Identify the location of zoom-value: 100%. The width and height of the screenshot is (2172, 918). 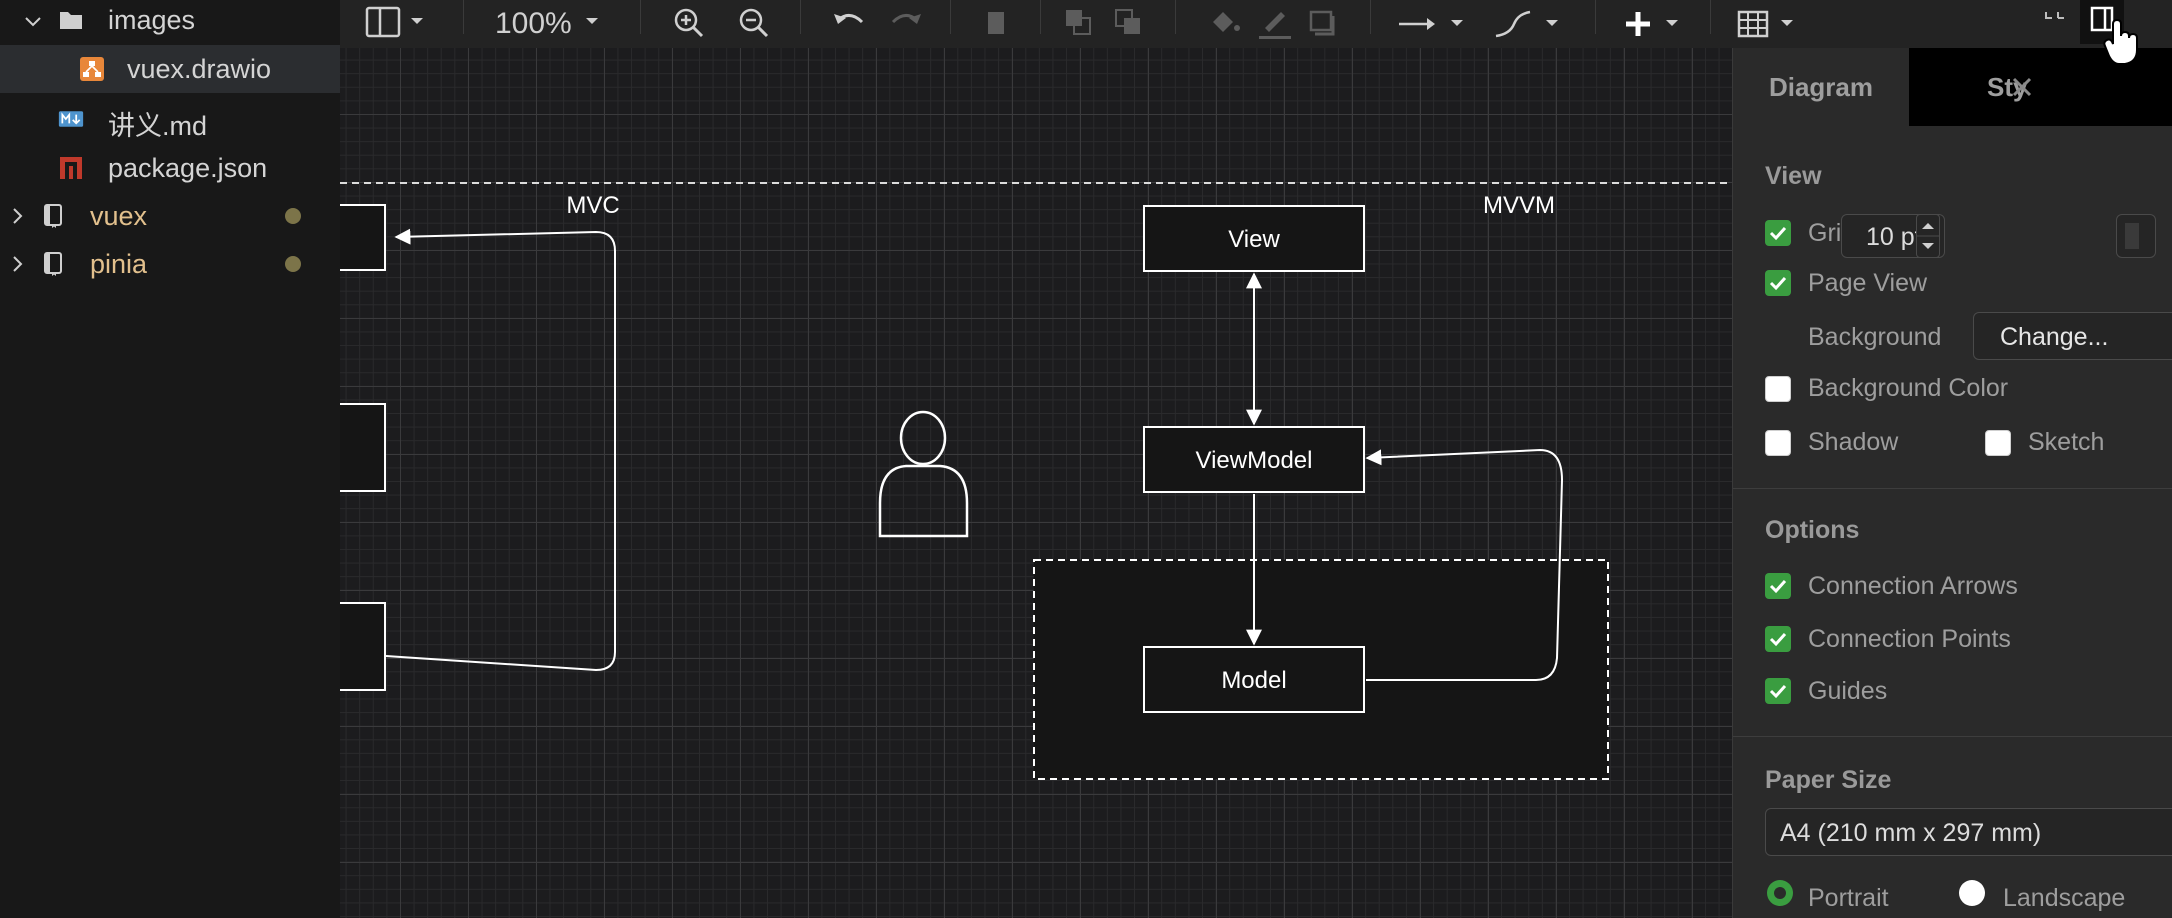
(533, 23).